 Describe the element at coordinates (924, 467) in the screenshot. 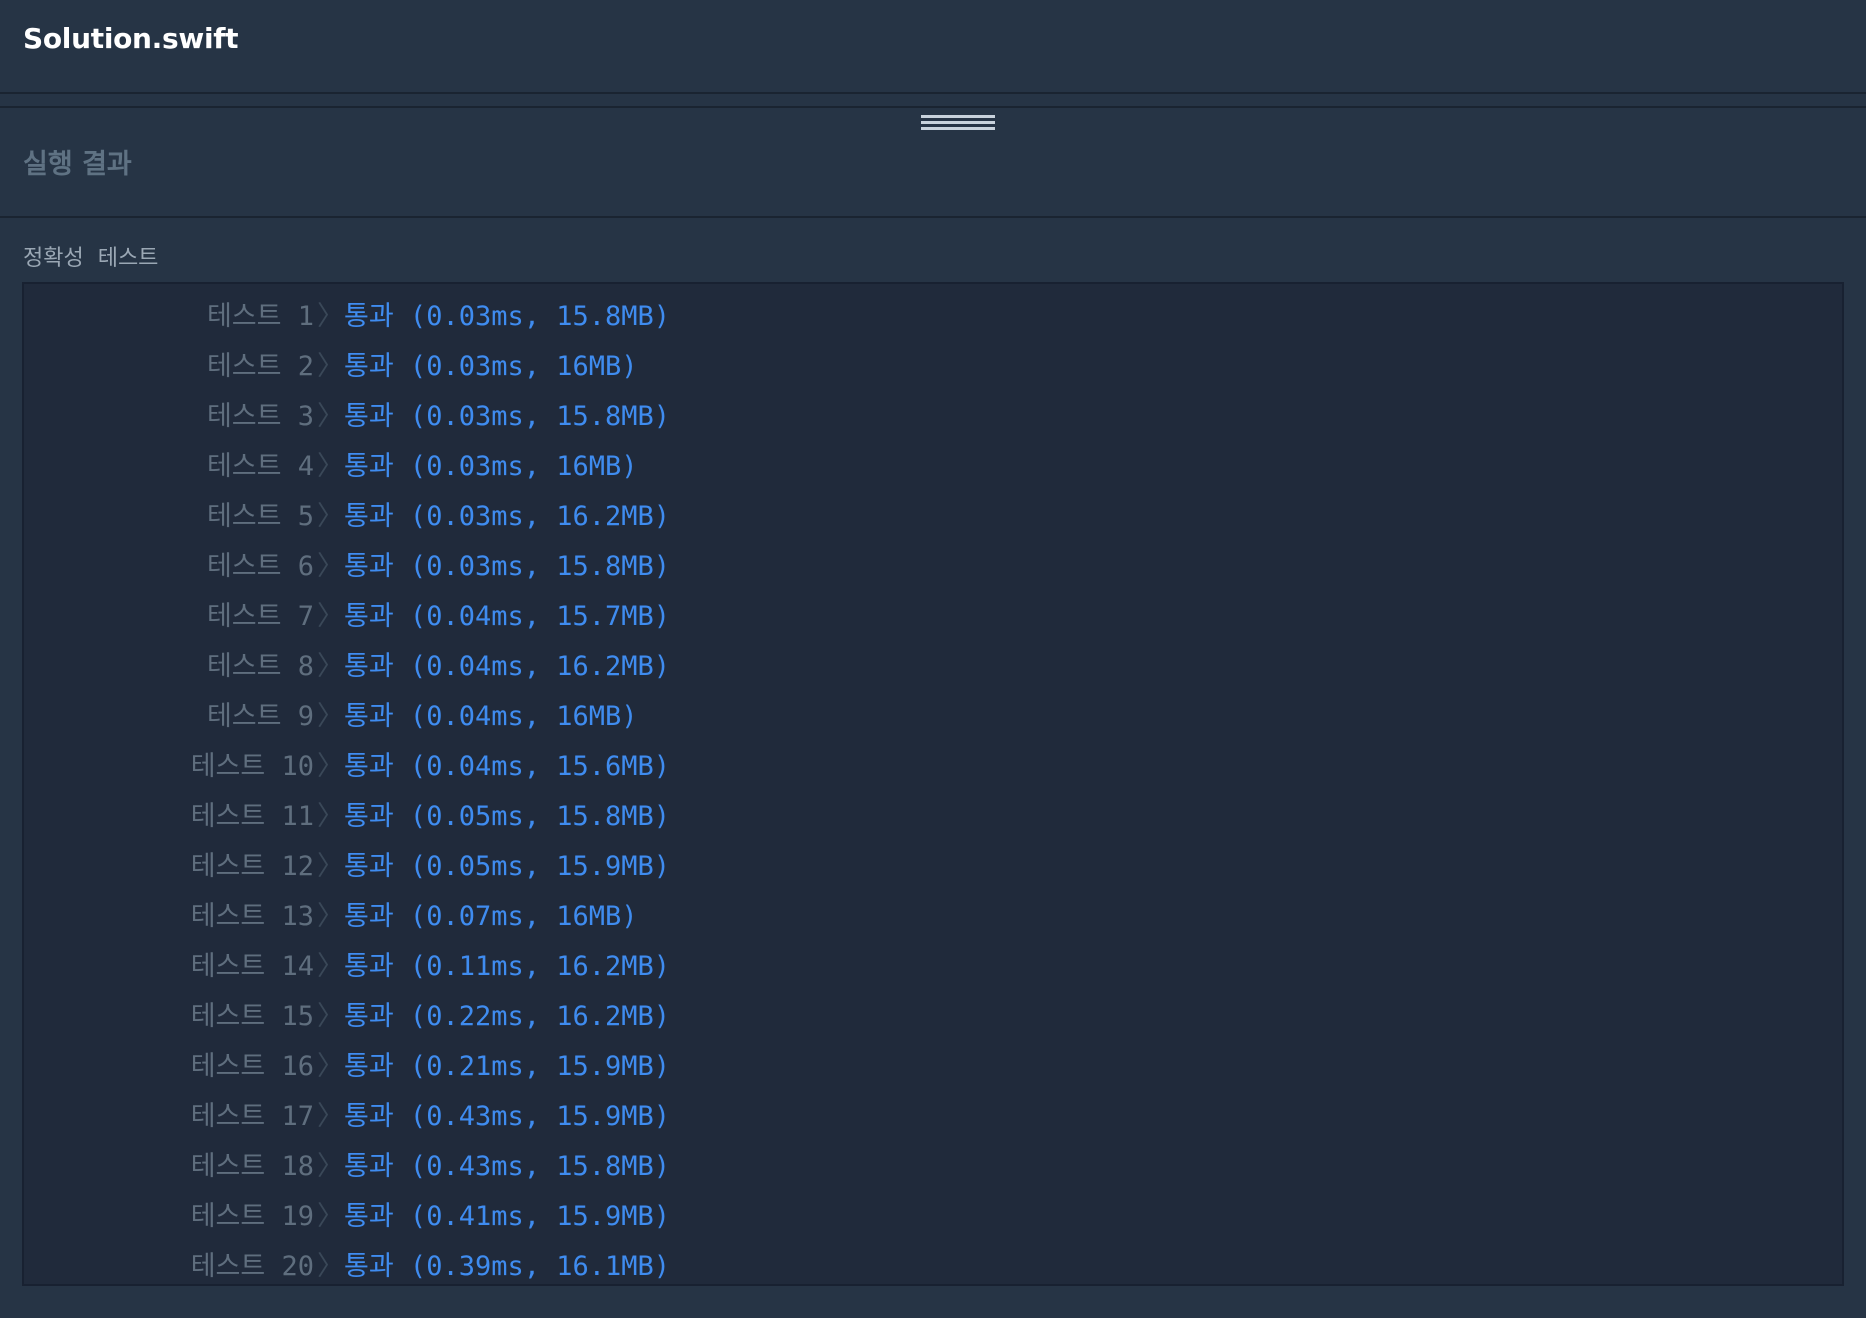

I see `result-row: 테스트 4 〉 통과 (0.03ms, 16MB)` at that location.